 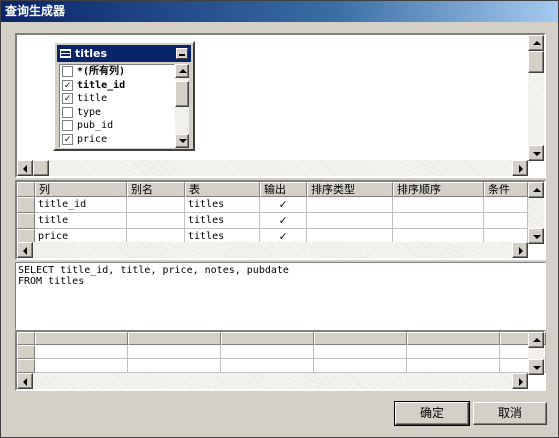 What do you see at coordinates (536, 62) in the screenshot?
I see `diagram-scroll-vthumb` at bounding box center [536, 62].